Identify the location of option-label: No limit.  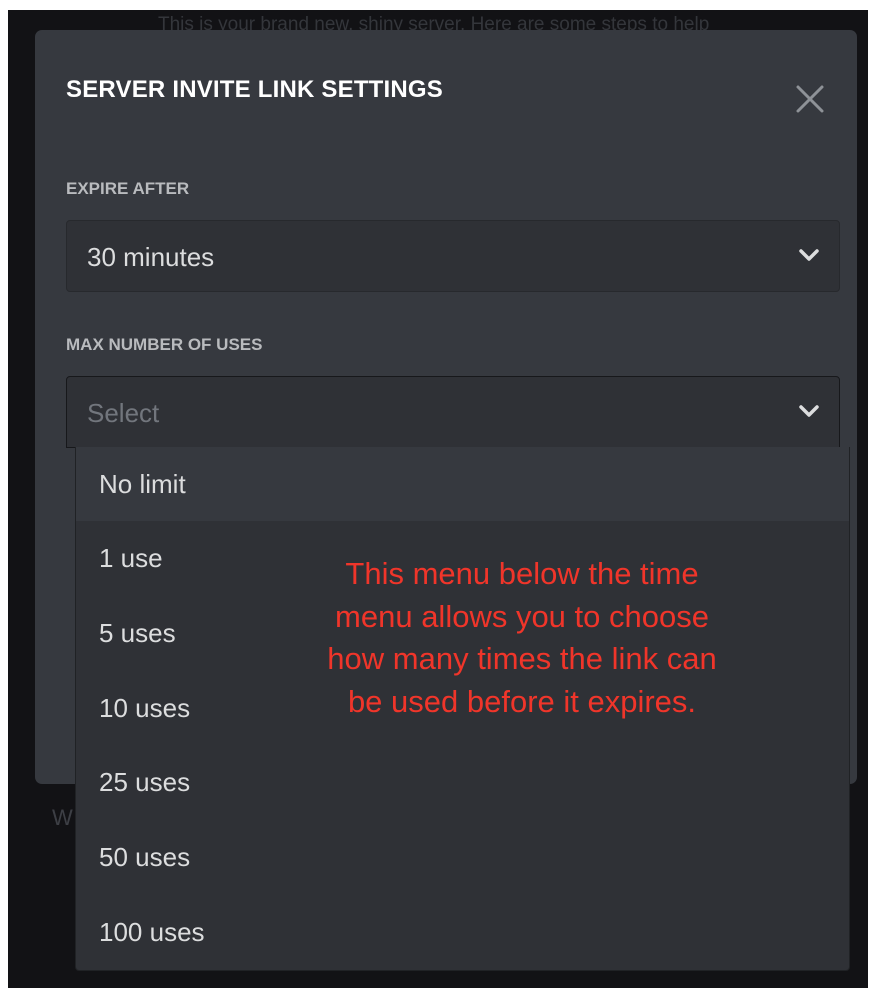
(142, 484).